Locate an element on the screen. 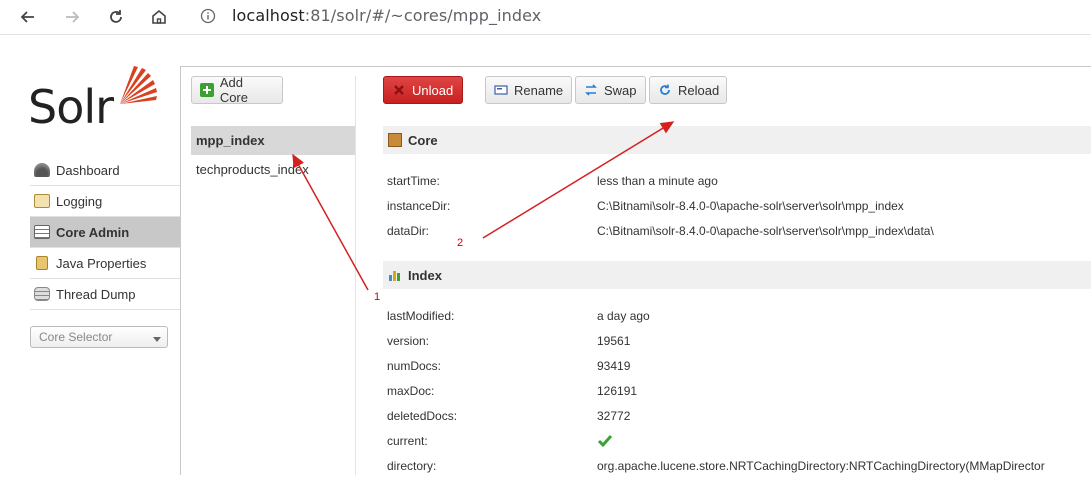  annotation-label-1: 1 is located at coordinates (377, 297).